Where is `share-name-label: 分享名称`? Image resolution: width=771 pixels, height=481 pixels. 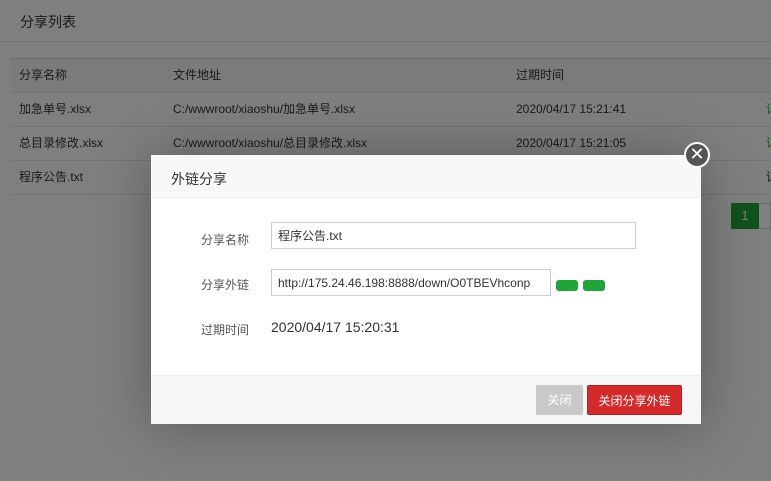
share-name-label: 分享名称 is located at coordinates (225, 240).